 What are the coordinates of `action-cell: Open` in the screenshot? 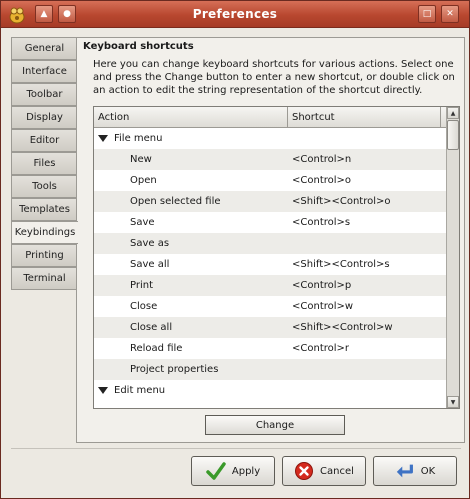 It's located at (191, 180).